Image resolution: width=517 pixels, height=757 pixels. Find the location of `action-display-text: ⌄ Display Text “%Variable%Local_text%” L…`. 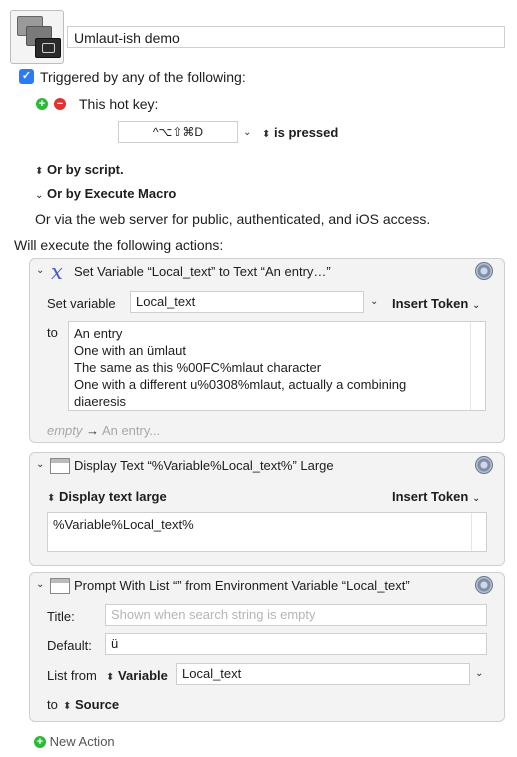

action-display-text: ⌄ Display Text “%Variable%Local_text%” L… is located at coordinates (267, 509).